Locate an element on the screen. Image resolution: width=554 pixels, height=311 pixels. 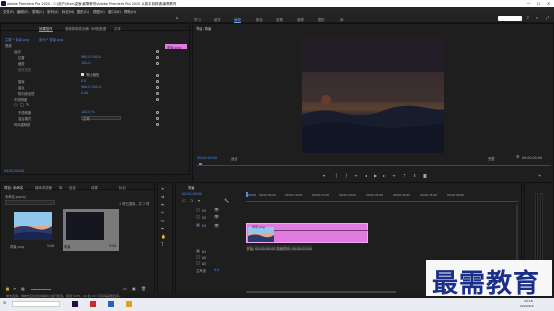
workspace-audio: 音频 is located at coordinates (300, 19).